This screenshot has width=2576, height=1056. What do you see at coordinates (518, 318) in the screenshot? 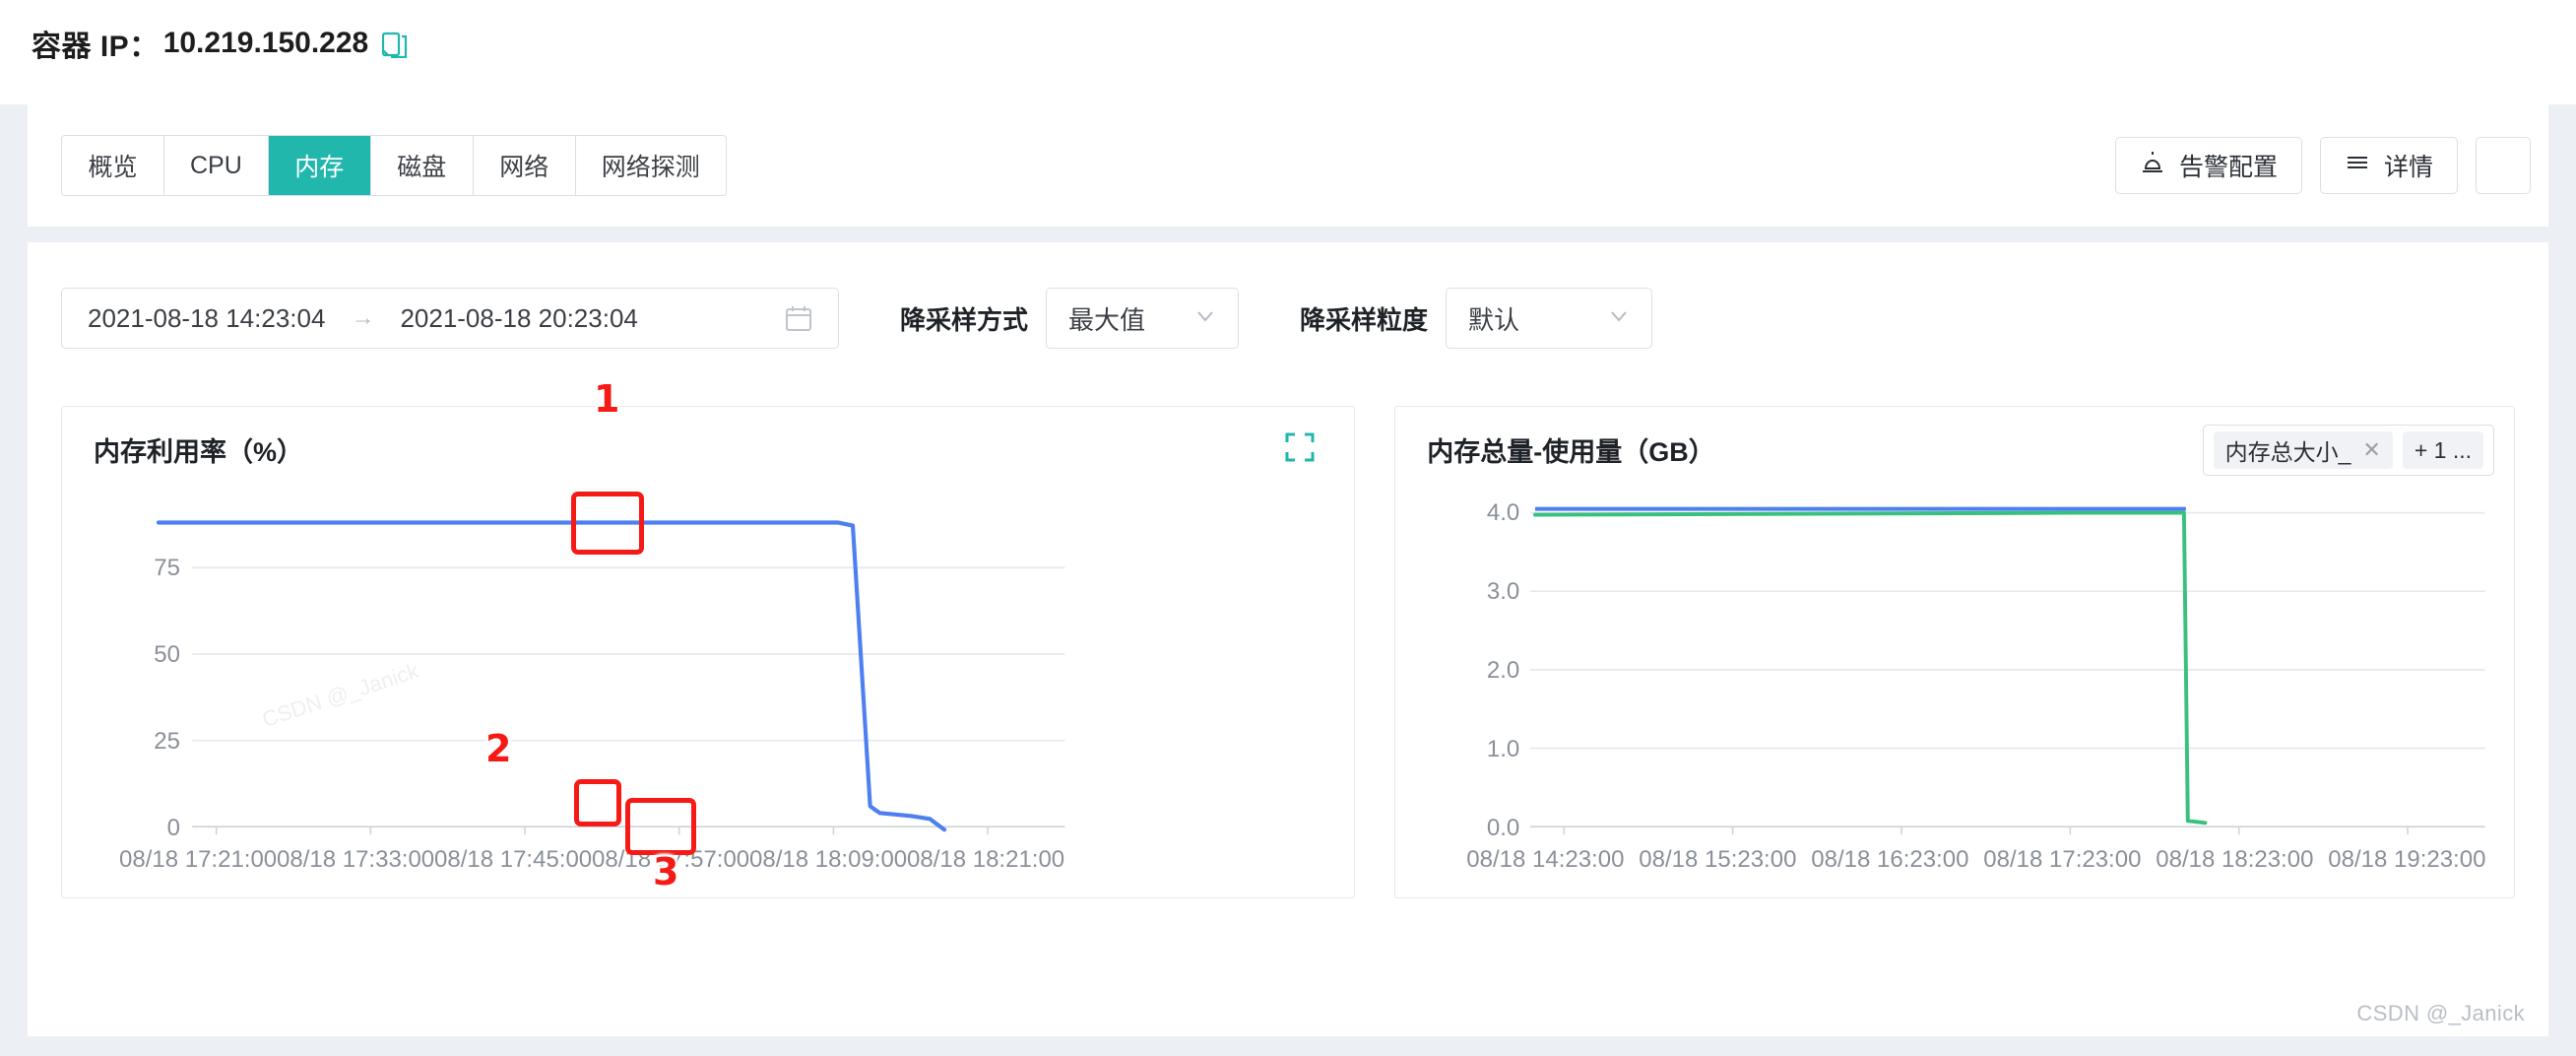
I see `date-range-end: 2021-08-18 20:23:04` at bounding box center [518, 318].